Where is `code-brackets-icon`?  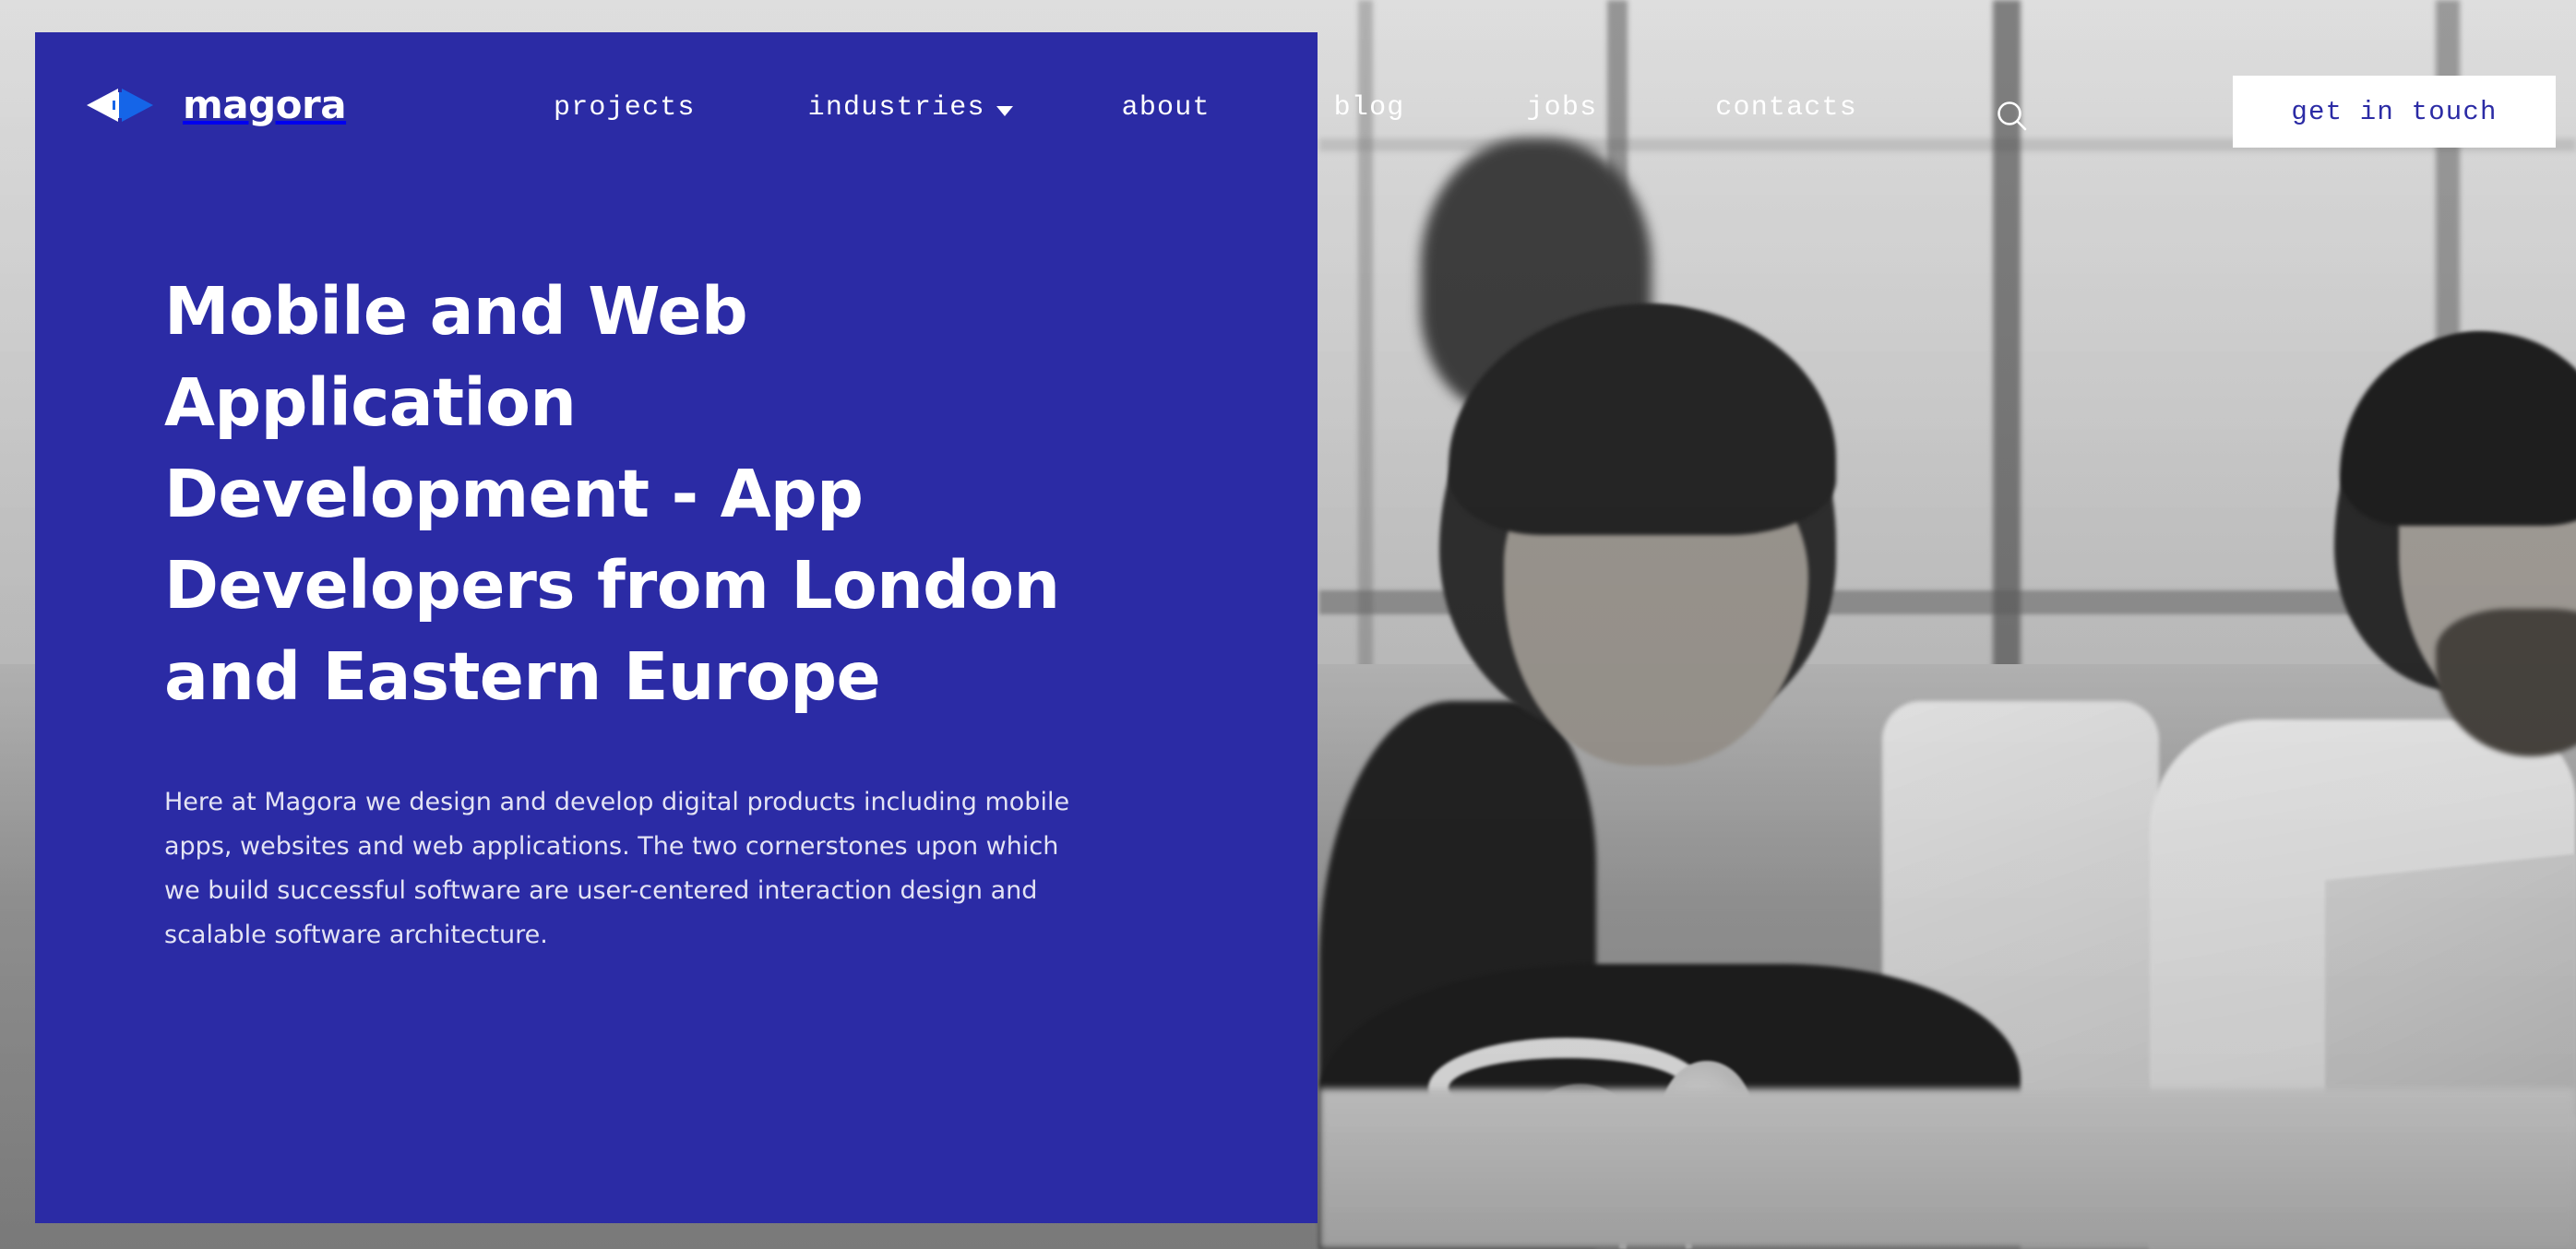
code-brackets-icon is located at coordinates (120, 105).